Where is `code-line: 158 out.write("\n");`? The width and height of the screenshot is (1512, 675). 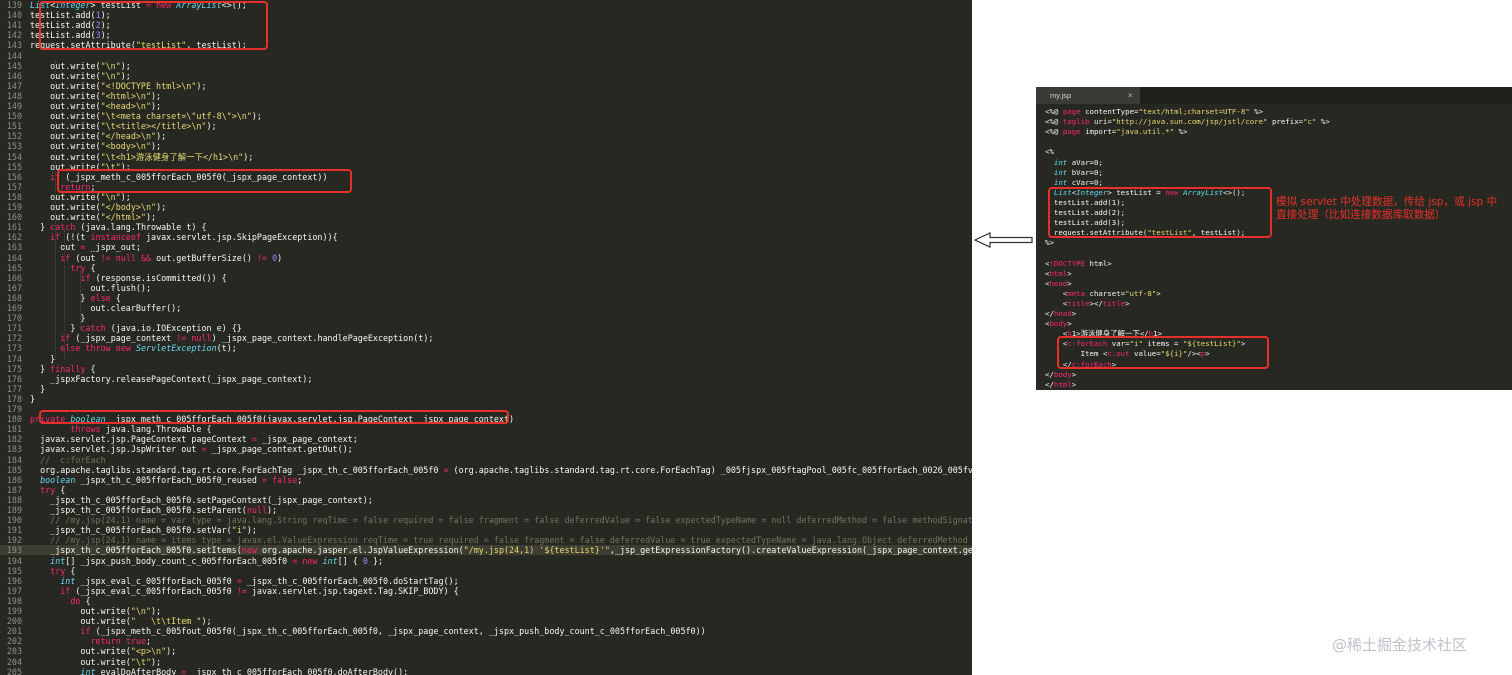 code-line: 158 out.write("\n"); is located at coordinates (486, 197).